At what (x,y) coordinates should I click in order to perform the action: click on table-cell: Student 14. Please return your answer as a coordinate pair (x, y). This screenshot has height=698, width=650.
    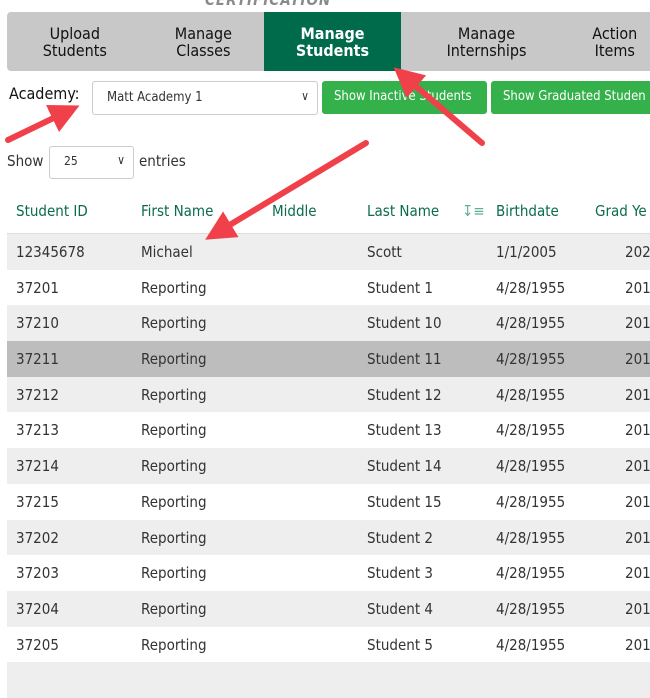
    Looking at the image, I should click on (404, 466).